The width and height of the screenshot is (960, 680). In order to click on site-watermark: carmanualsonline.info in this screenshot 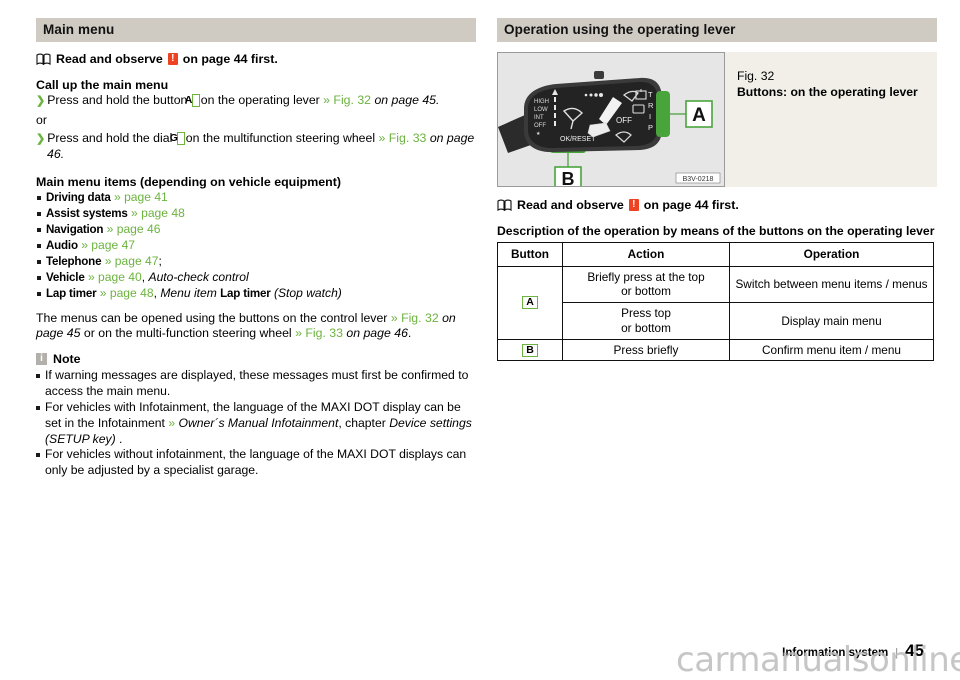, I will do `click(818, 660)`.